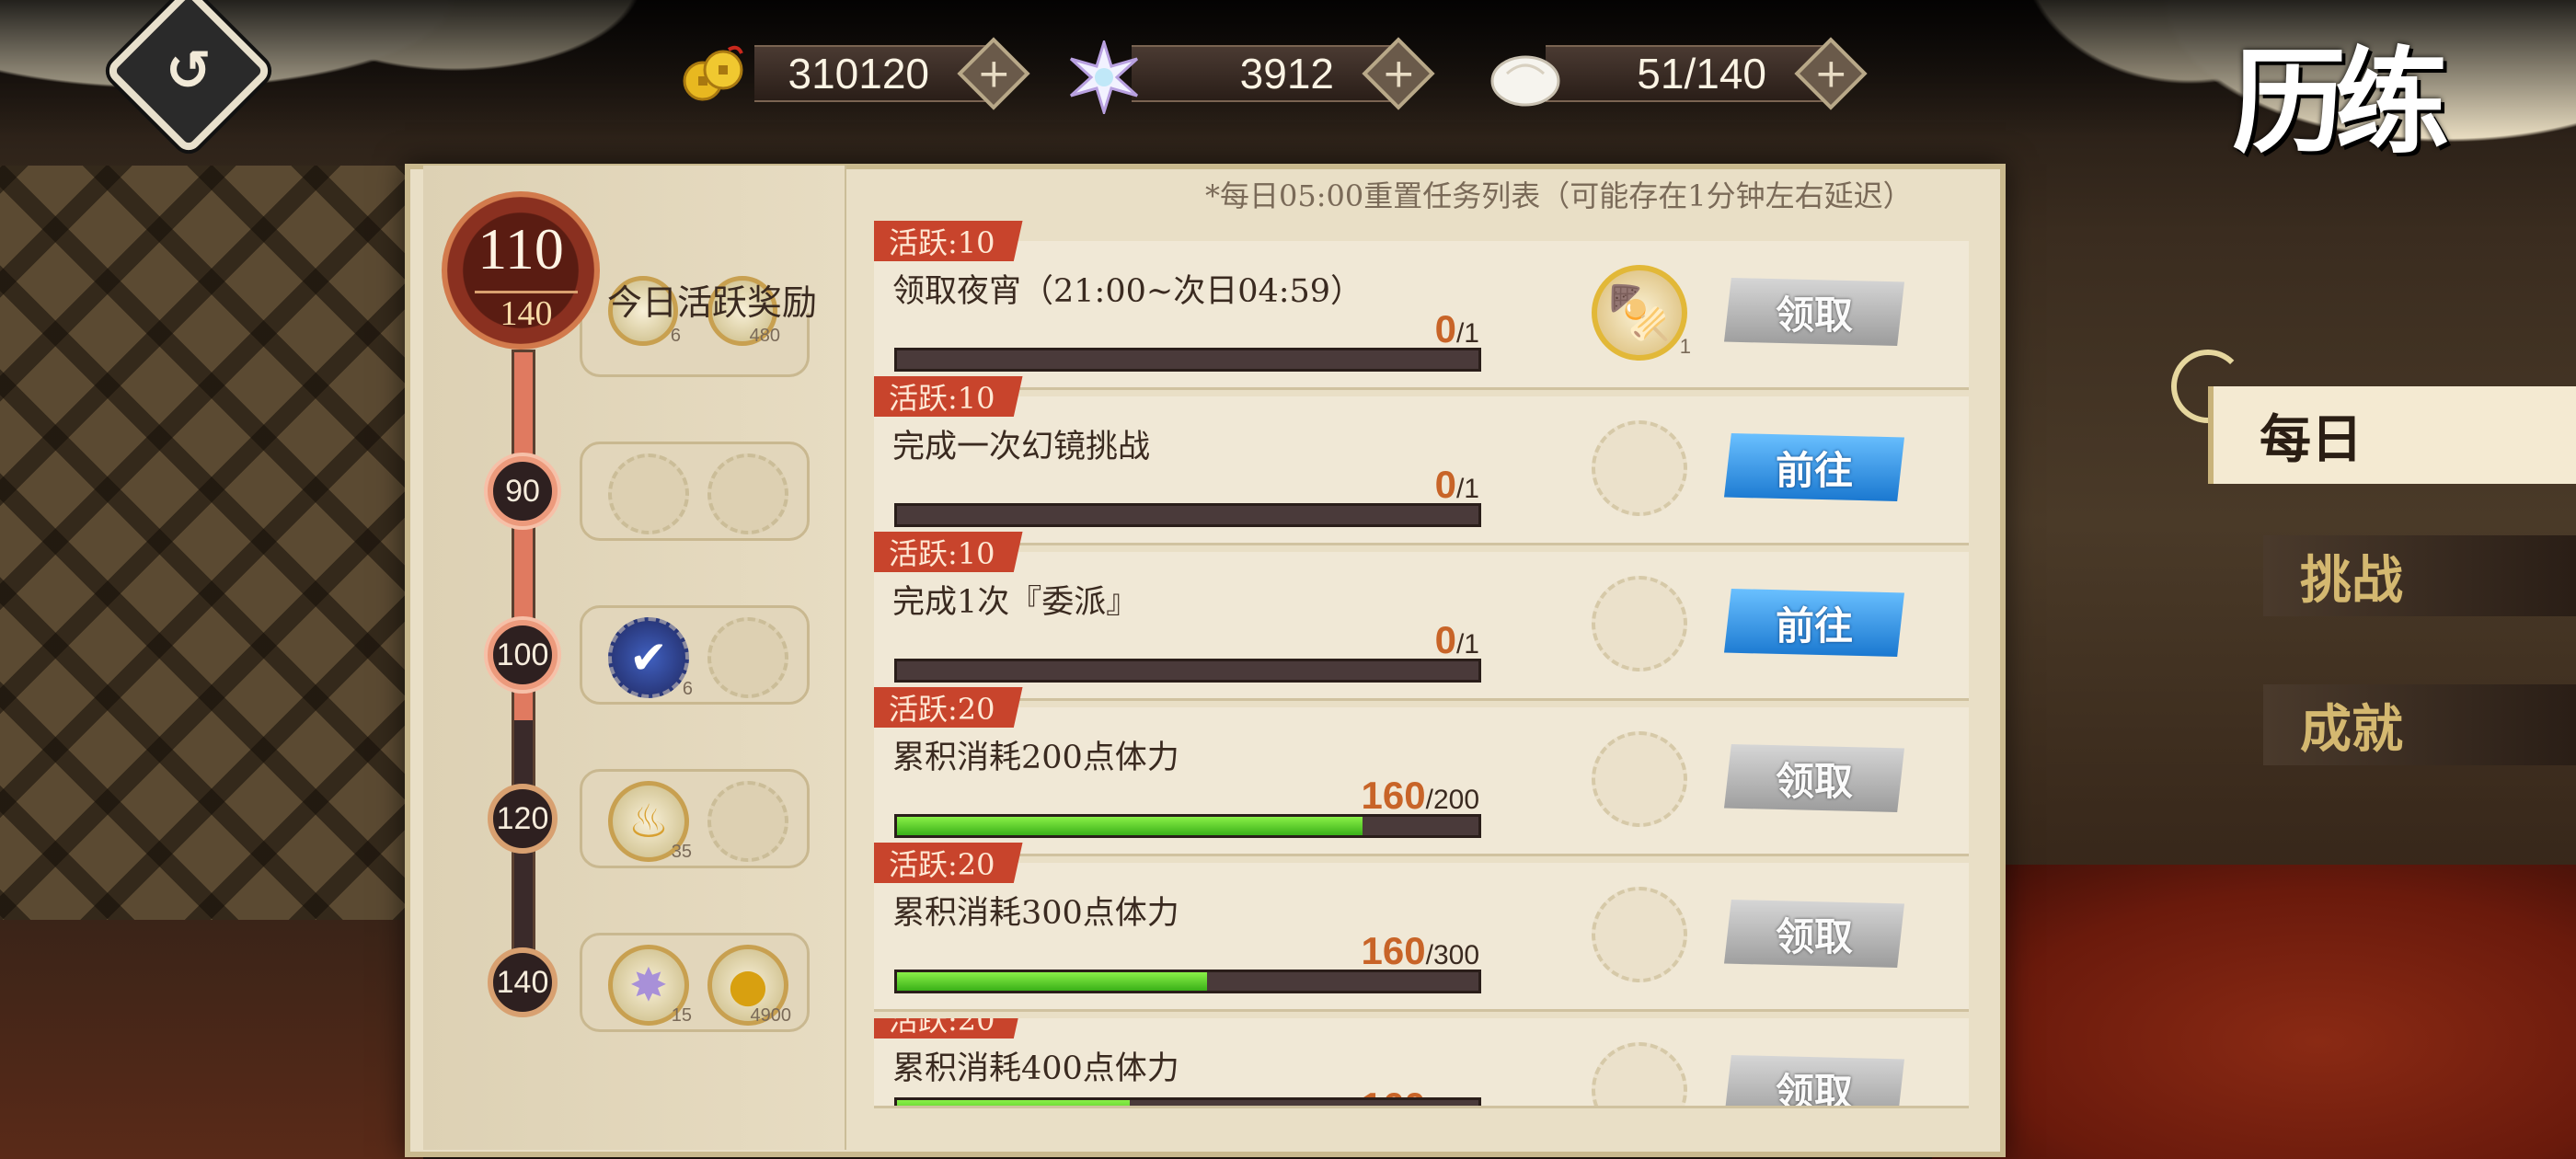 The image size is (2576, 1159). Describe the element at coordinates (523, 491) in the screenshot. I see `milestone-node-90: 90` at that location.